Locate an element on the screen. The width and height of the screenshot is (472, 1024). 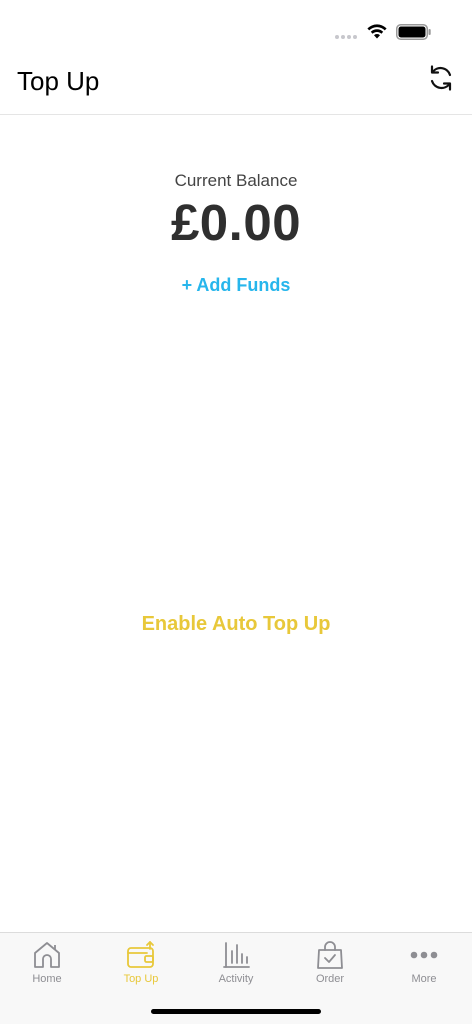
nav-header: Top Up is located at coordinates (236, 85).